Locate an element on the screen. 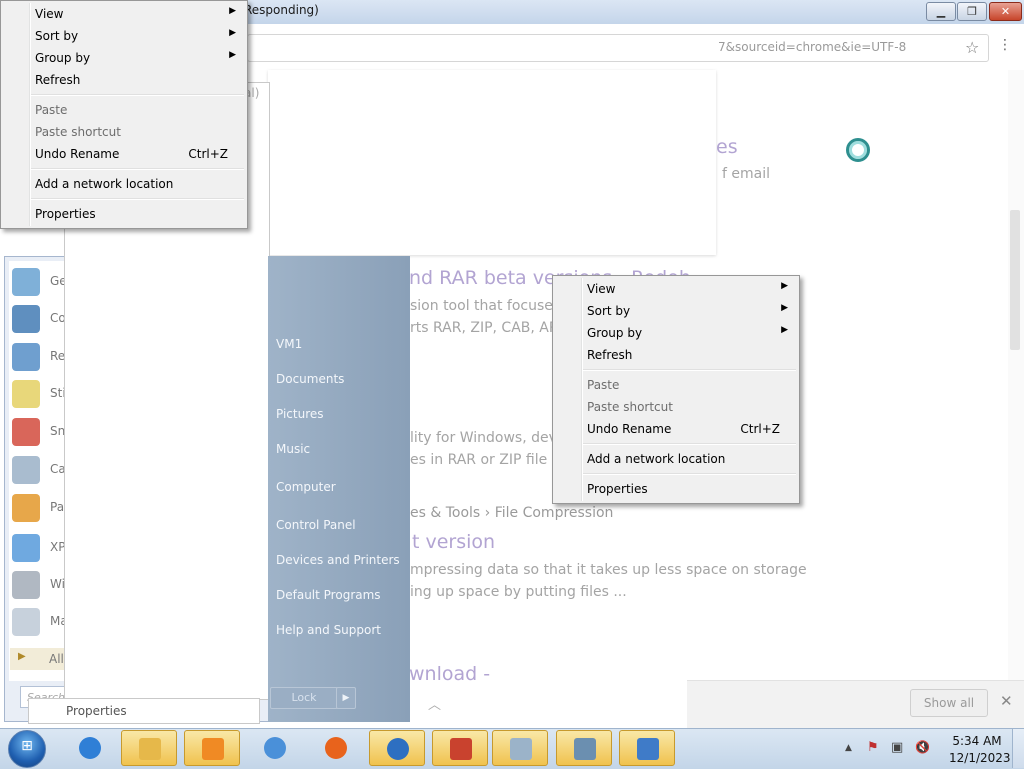 The height and width of the screenshot is (769, 1024). result-title: wnload - is located at coordinates (449, 674).